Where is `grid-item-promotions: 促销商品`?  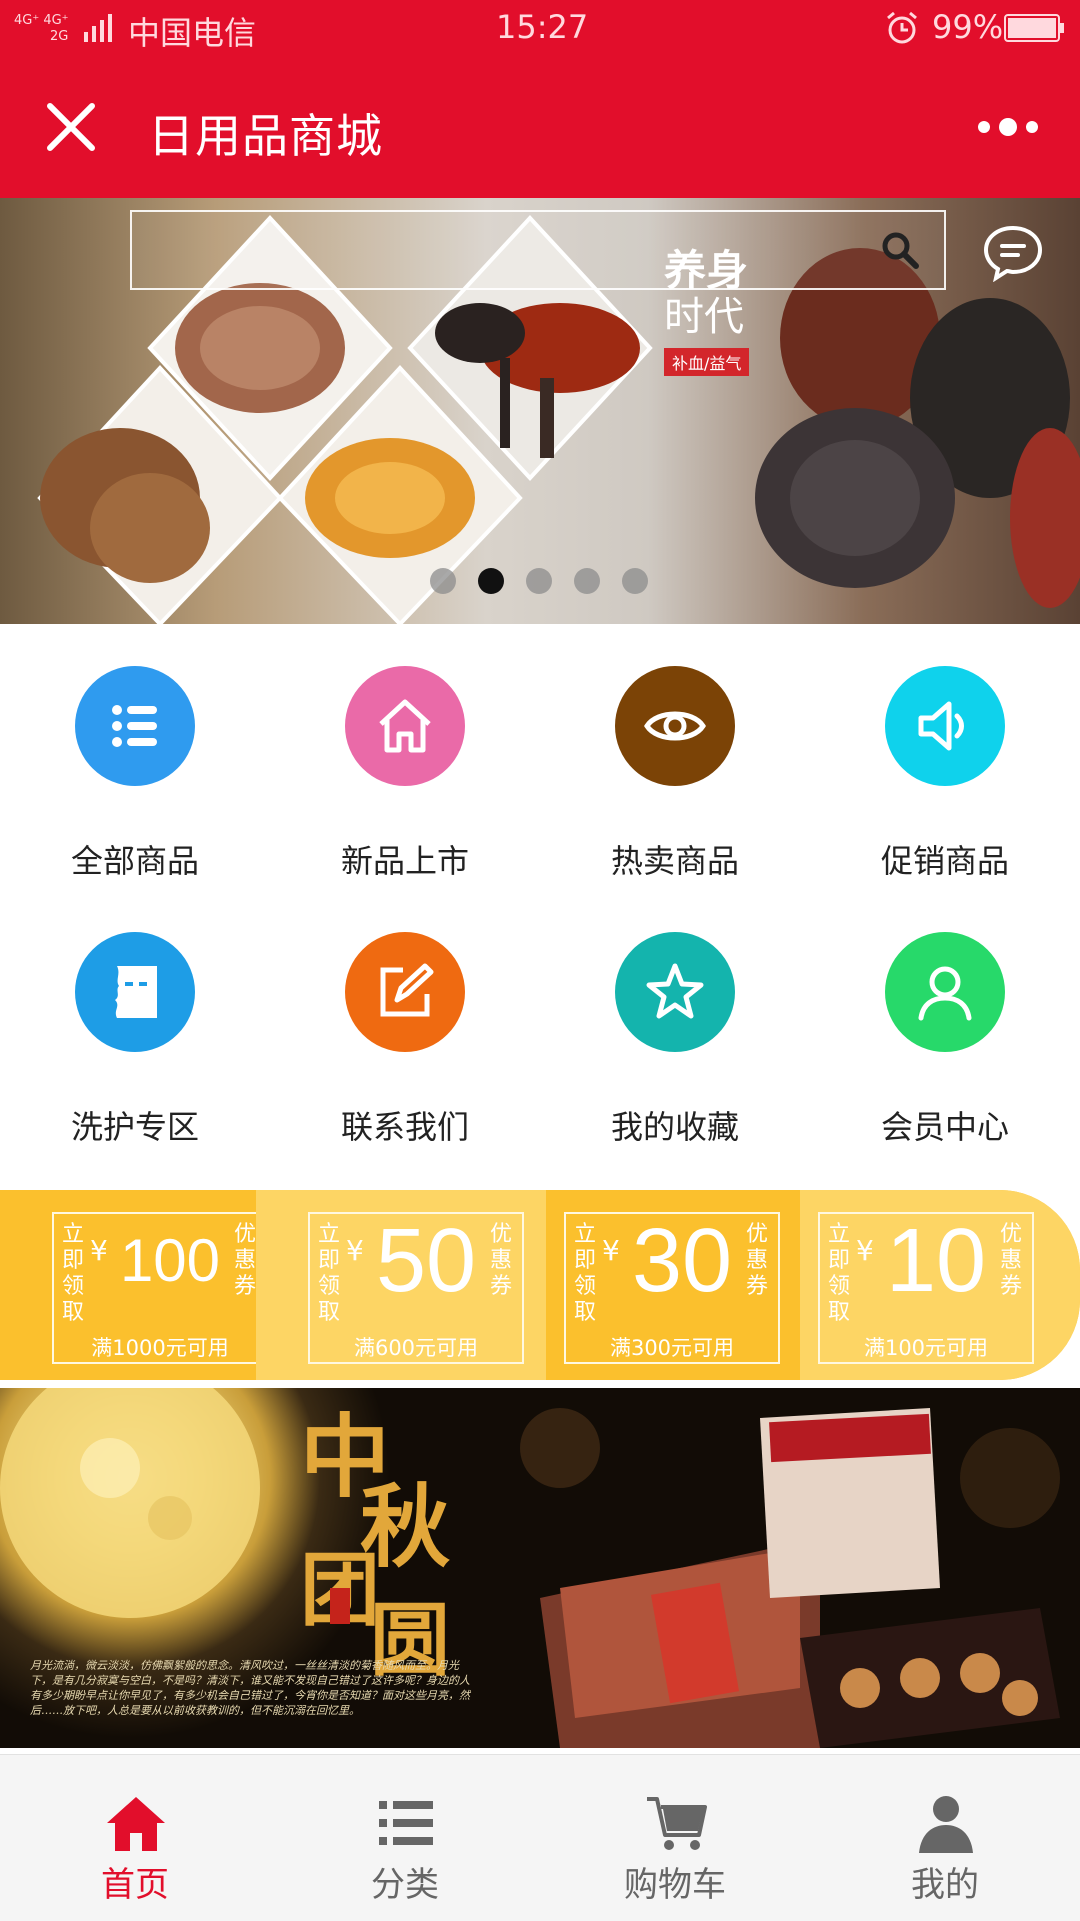
grid-item-promotions: 促销商品 is located at coordinates (945, 757).